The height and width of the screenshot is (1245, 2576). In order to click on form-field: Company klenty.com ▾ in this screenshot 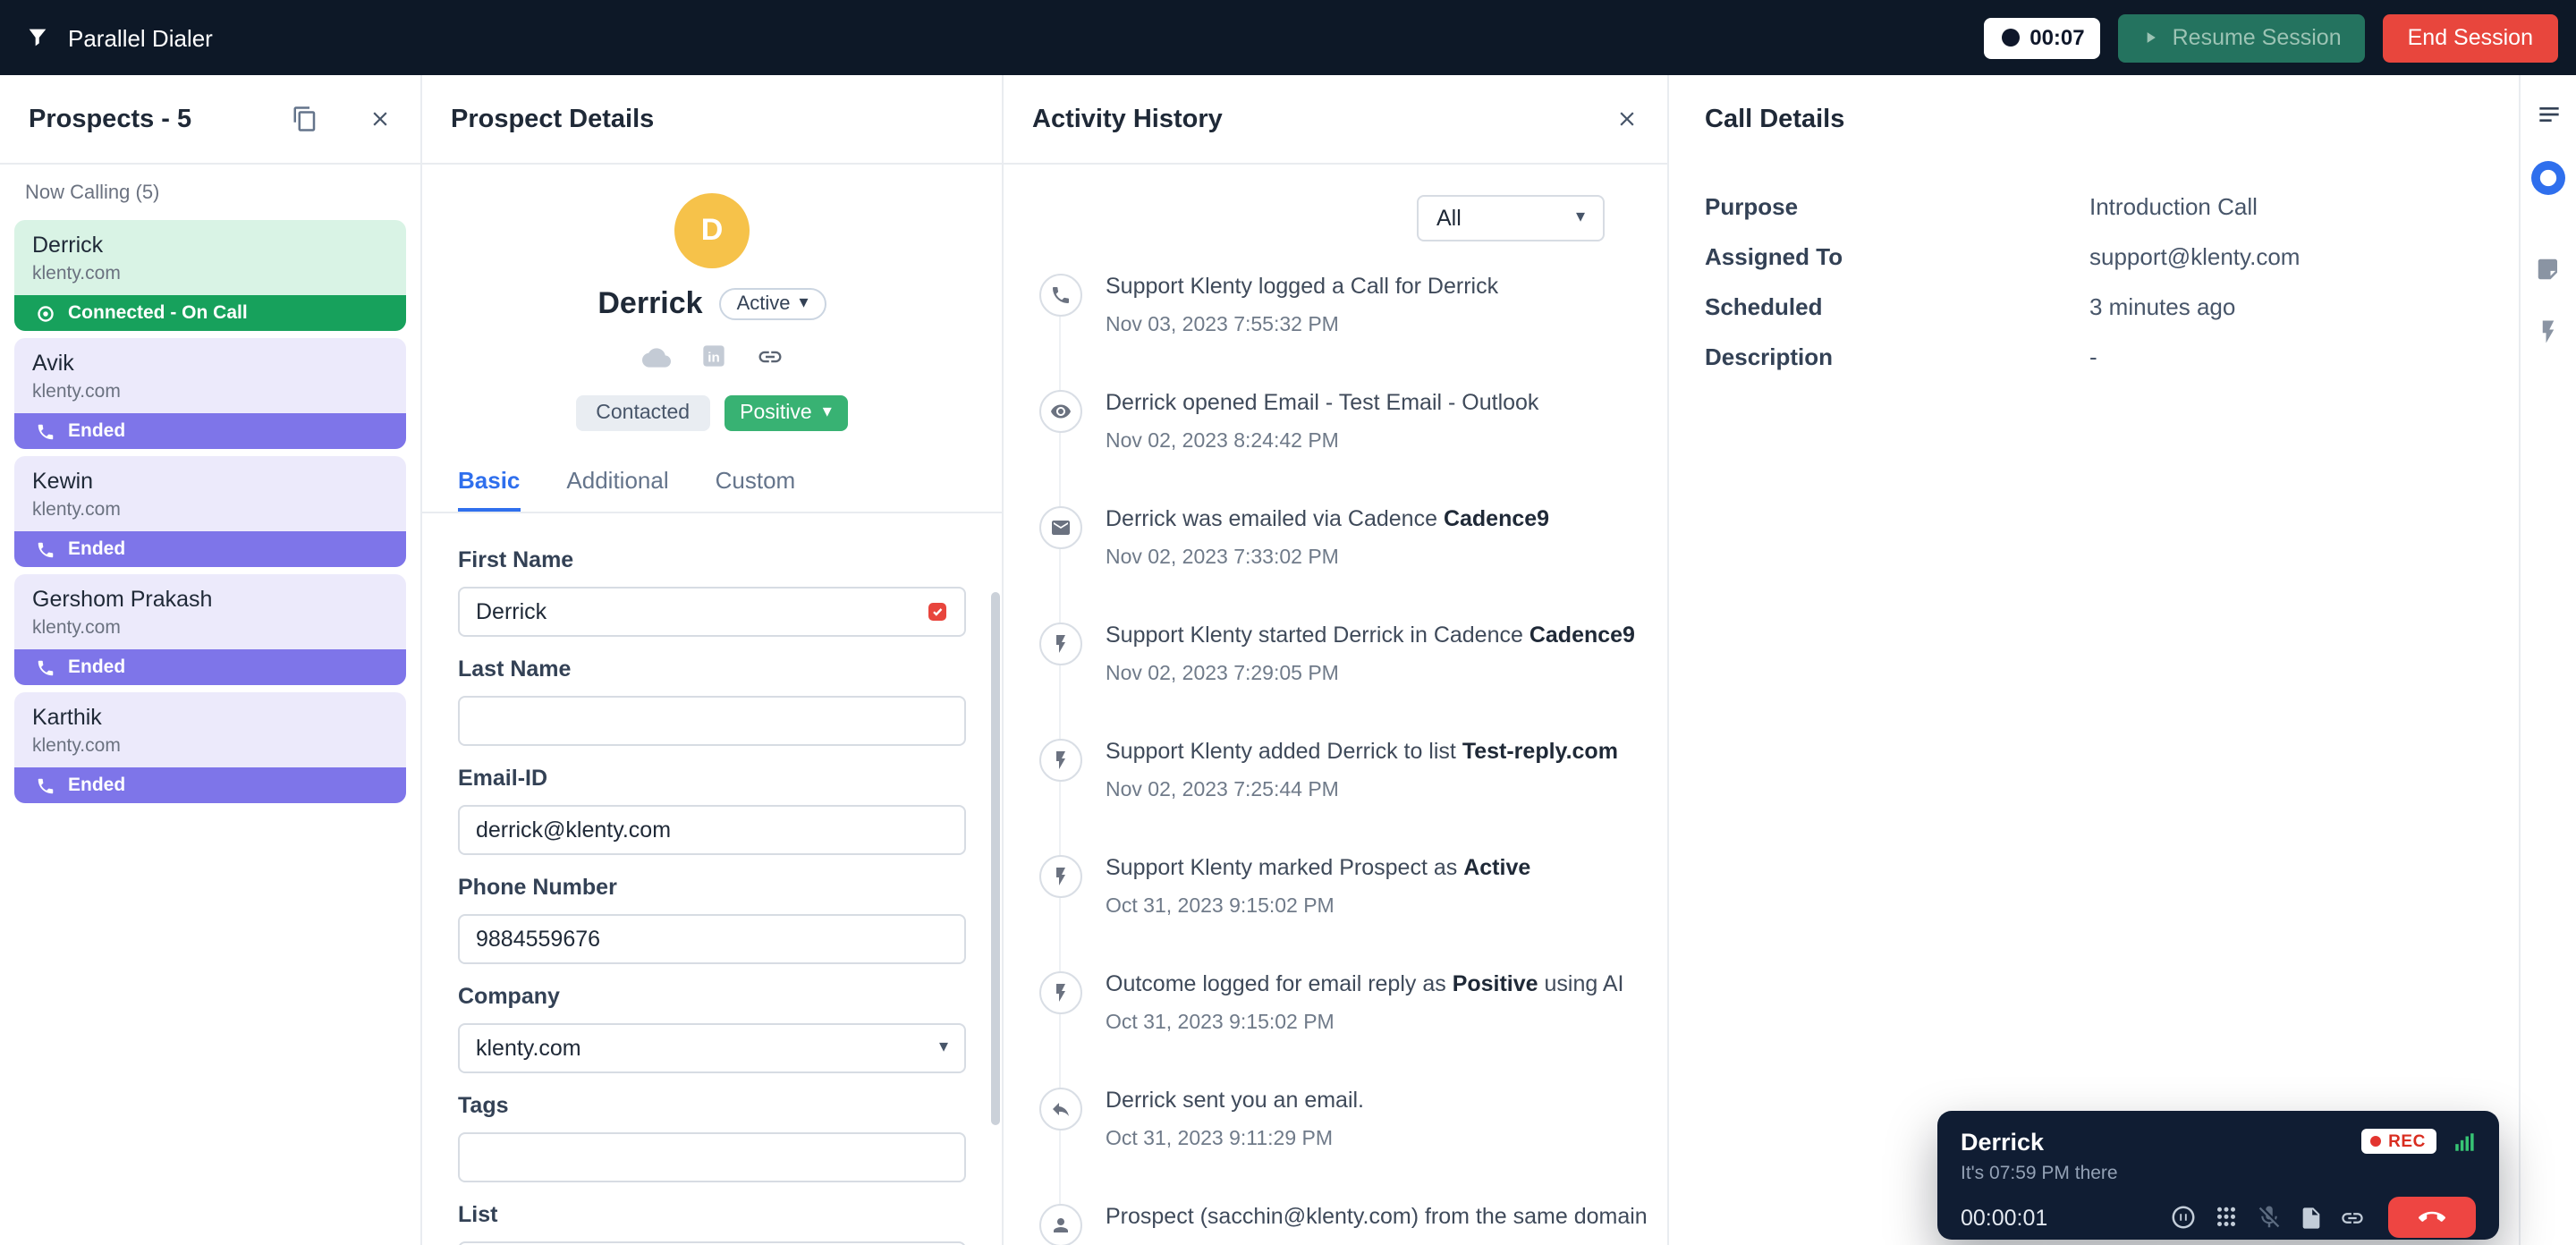, I will do `click(712, 1027)`.